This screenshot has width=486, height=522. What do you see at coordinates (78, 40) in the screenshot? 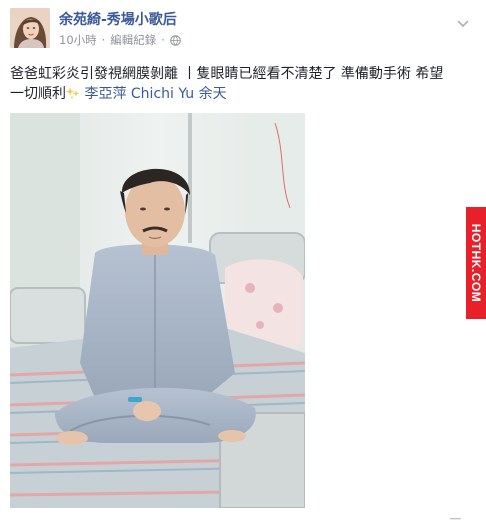
I see `post-time: 10小時` at bounding box center [78, 40].